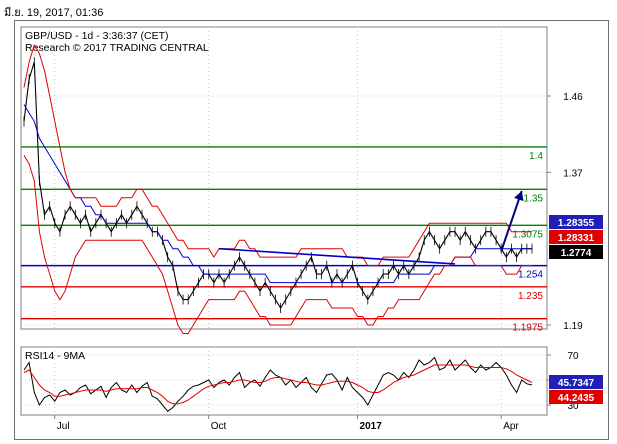 This screenshot has height=444, width=617. What do you see at coordinates (536, 156) in the screenshot?
I see `level-label: 1.4` at bounding box center [536, 156].